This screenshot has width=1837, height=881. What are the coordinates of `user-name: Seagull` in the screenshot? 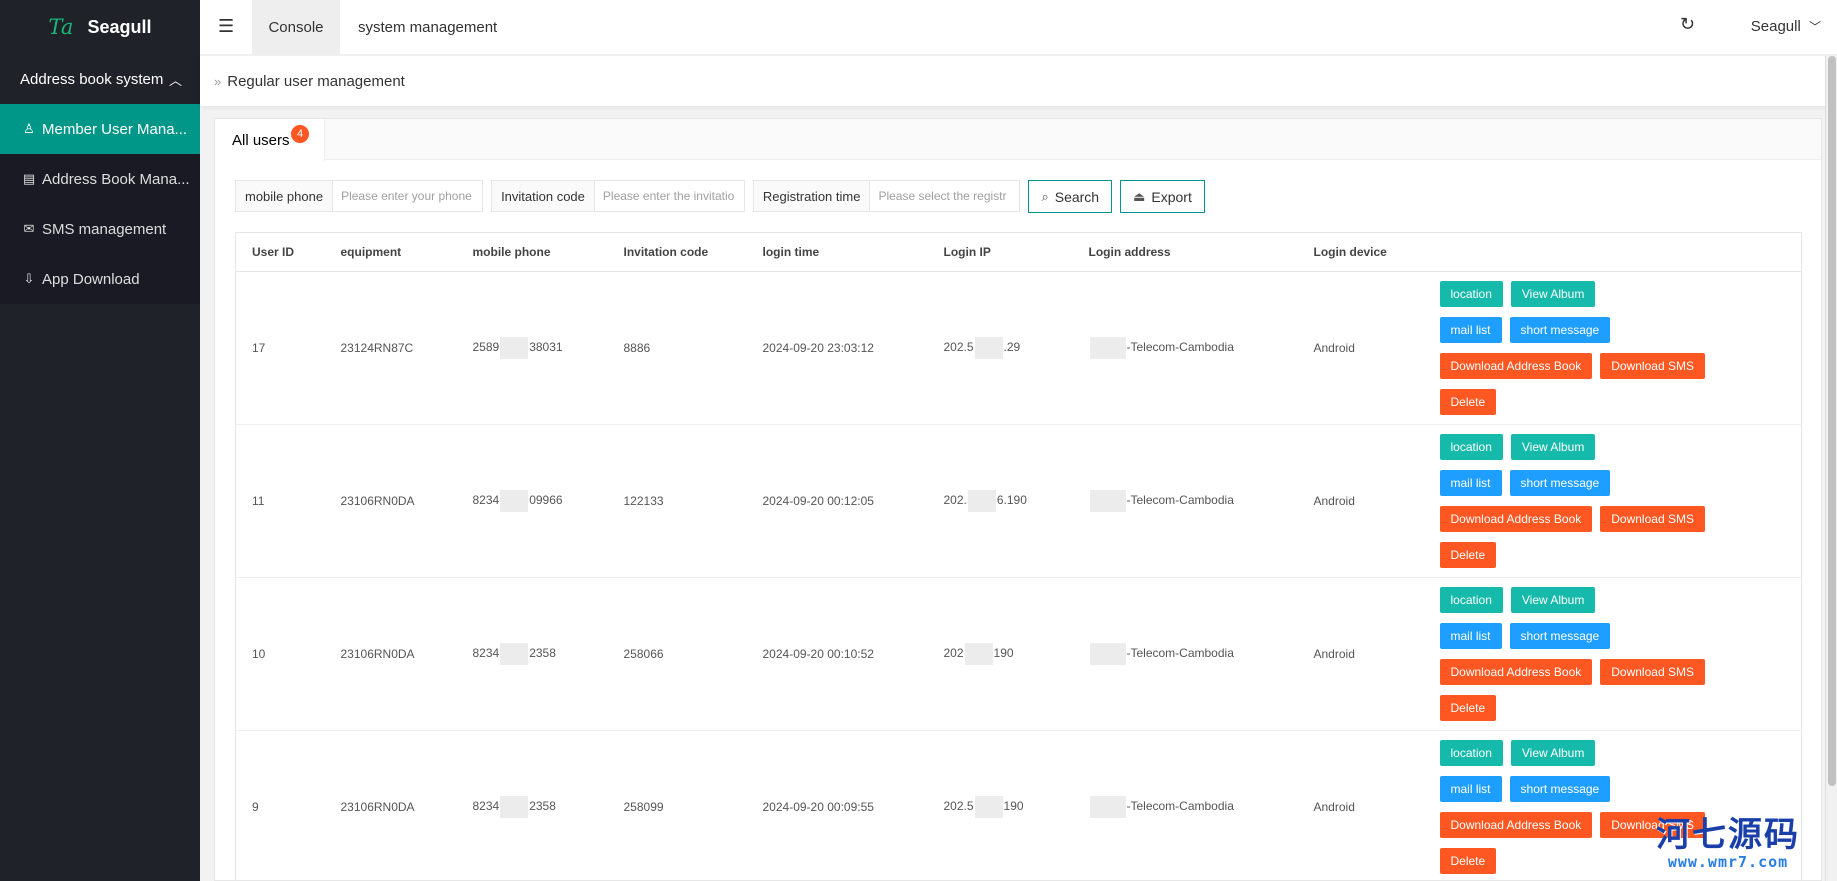 It's located at (1775, 26).